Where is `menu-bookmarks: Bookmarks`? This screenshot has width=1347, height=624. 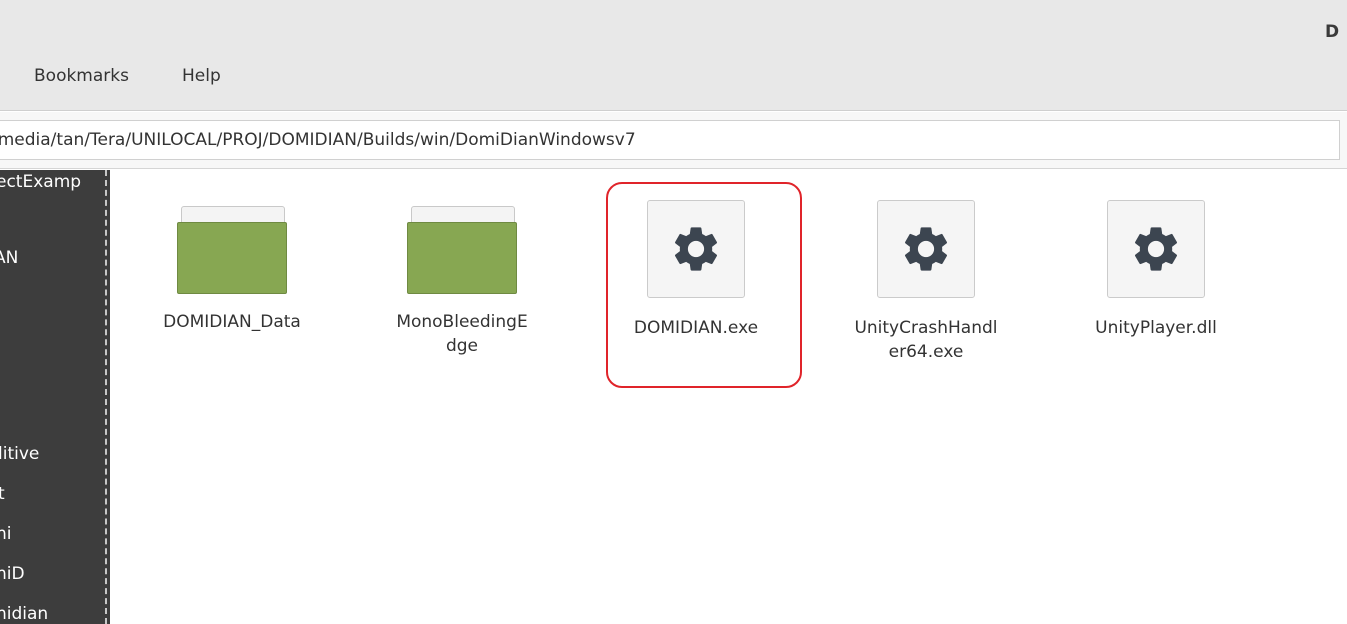 menu-bookmarks: Bookmarks is located at coordinates (81, 76).